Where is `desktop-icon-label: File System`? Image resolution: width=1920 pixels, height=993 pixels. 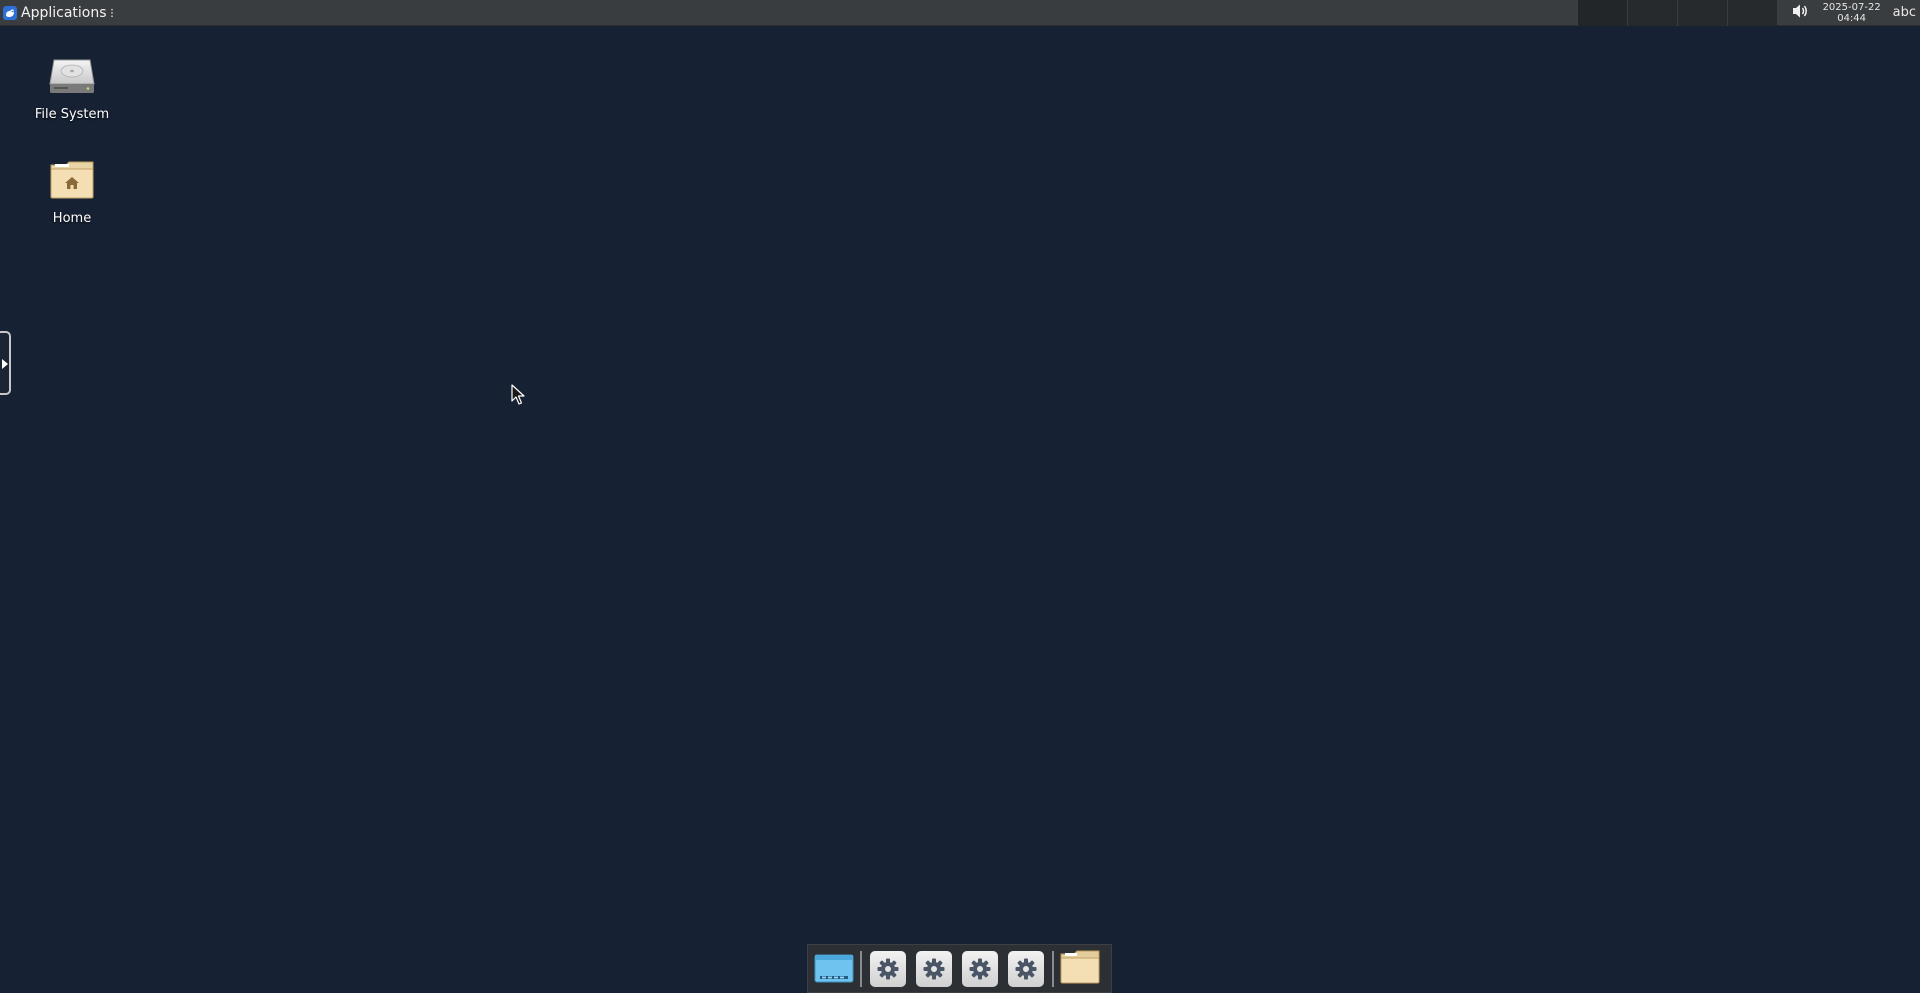 desktop-icon-label: File System is located at coordinates (72, 114).